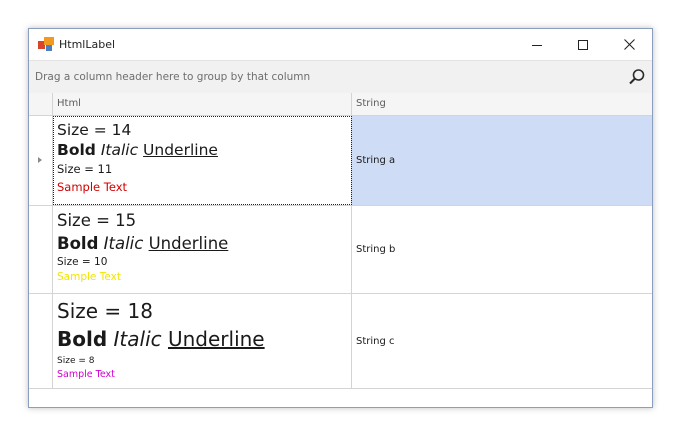  What do you see at coordinates (76, 361) in the screenshot?
I see `small-size-line: Size = 8` at bounding box center [76, 361].